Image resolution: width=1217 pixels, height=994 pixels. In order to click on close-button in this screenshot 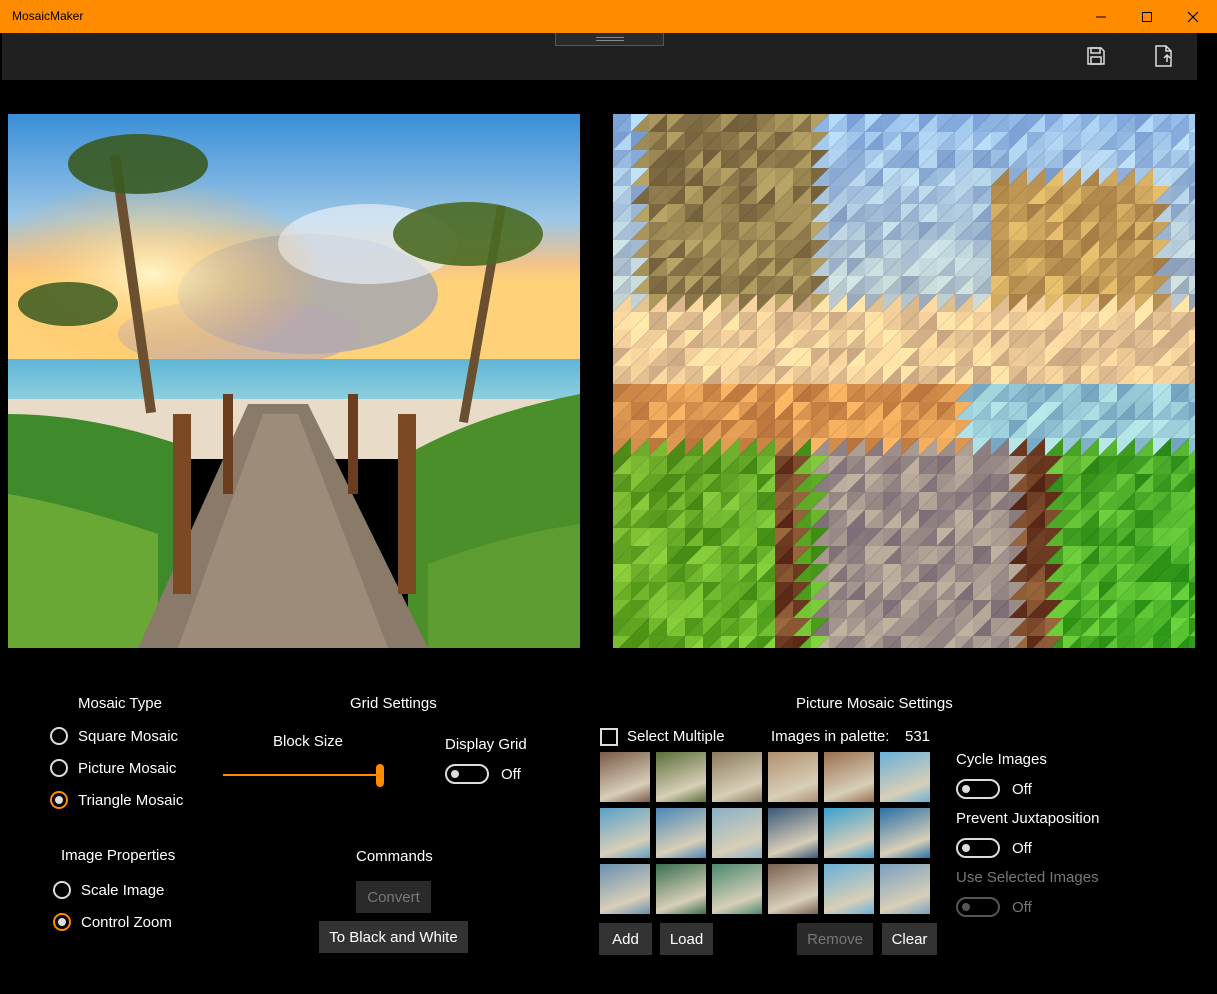, I will do `click(1193, 16)`.